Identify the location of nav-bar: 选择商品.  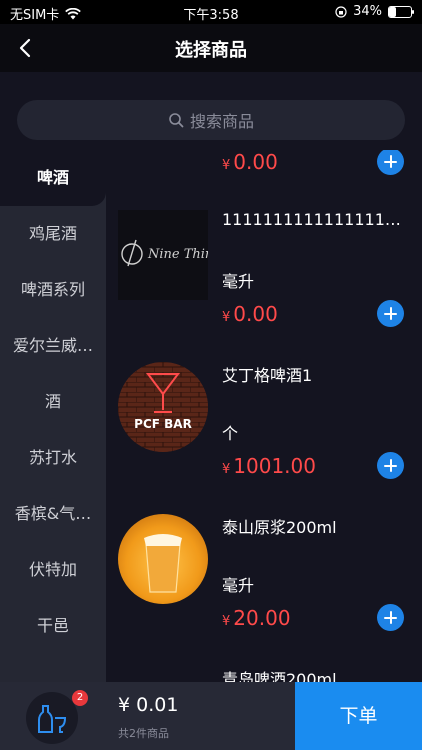
(211, 48).